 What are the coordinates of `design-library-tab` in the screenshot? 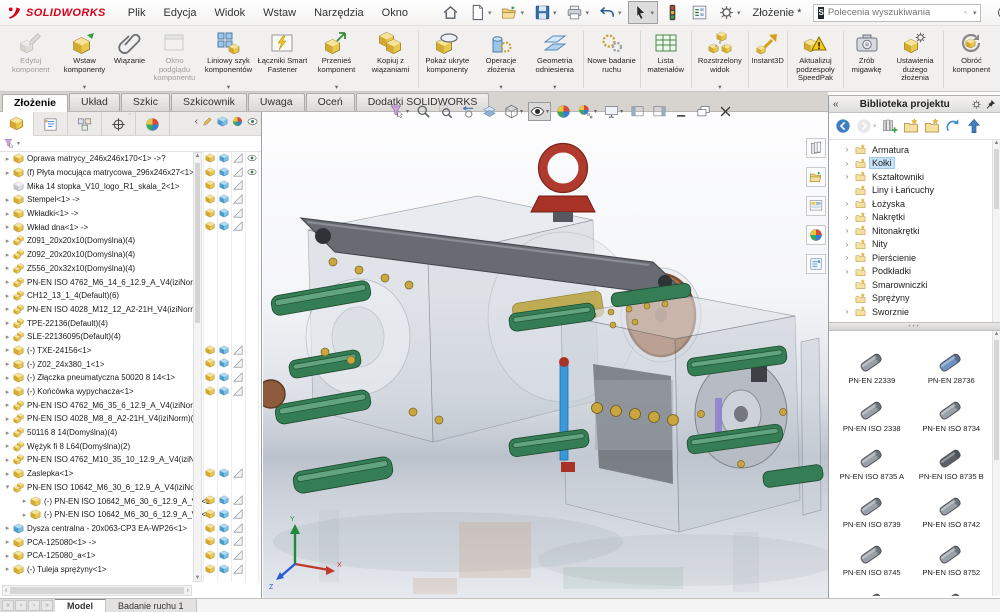 It's located at (816, 148).